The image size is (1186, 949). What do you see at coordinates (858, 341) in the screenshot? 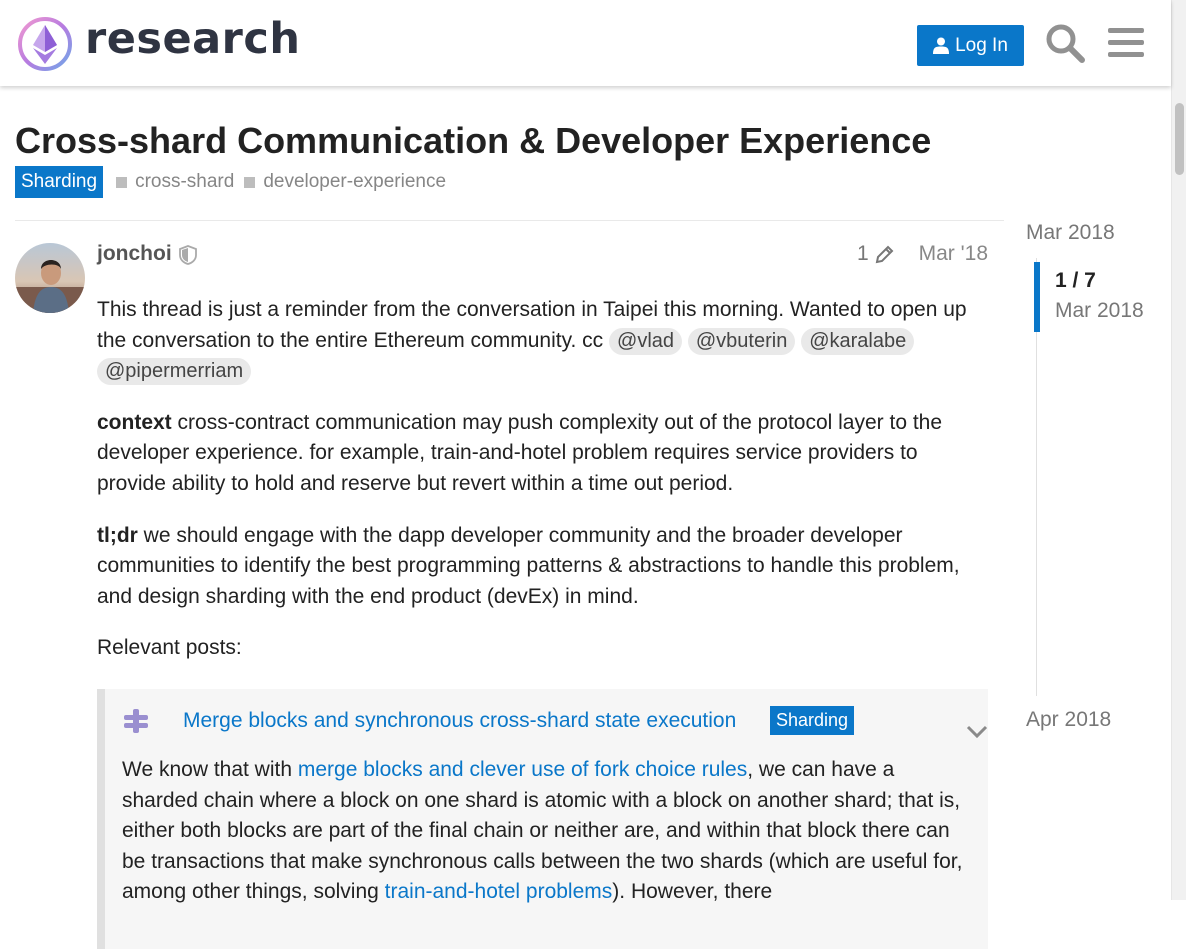
I see `mention-karalabe: @karalabe` at bounding box center [858, 341].